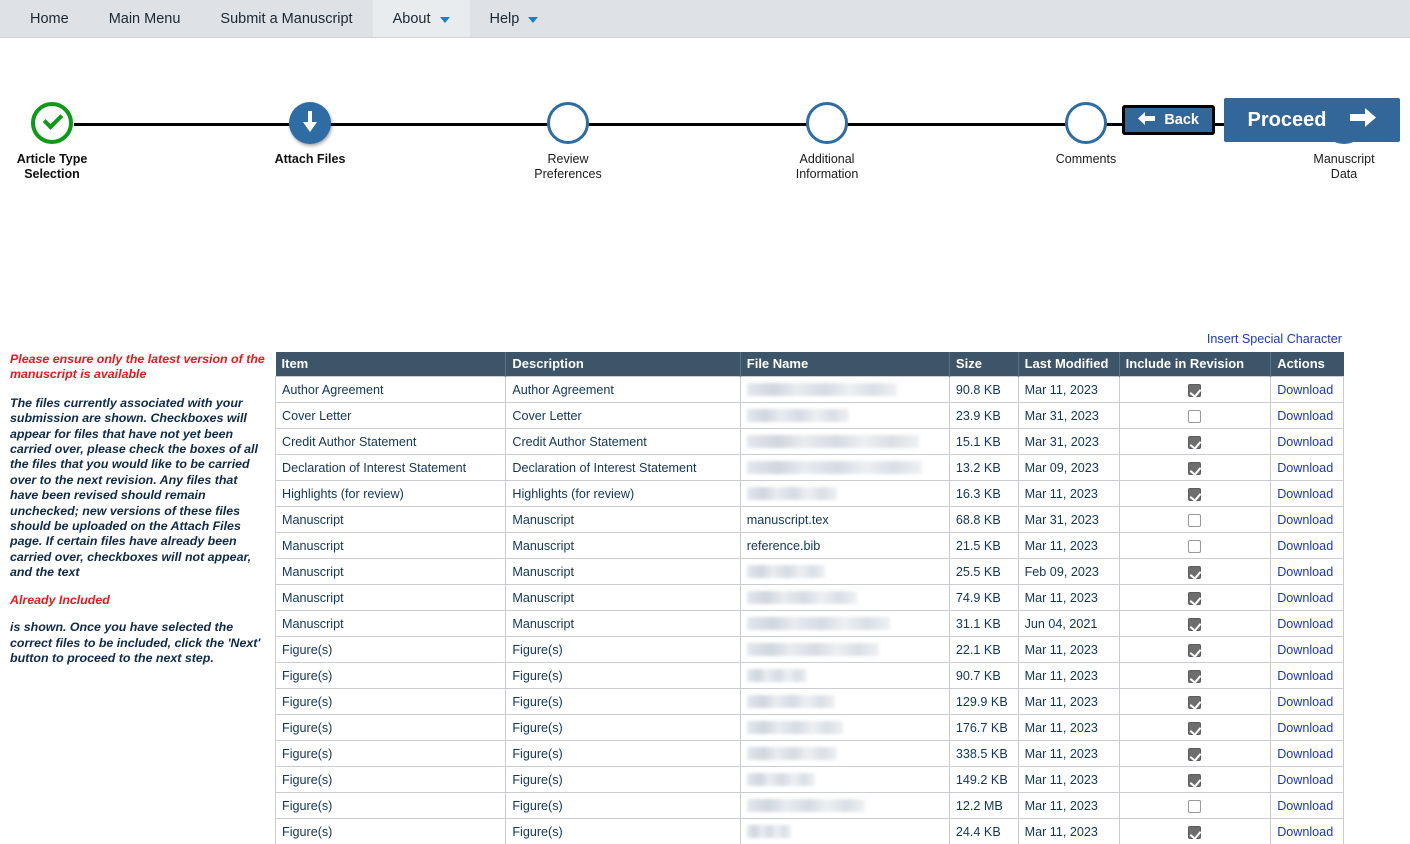 The width and height of the screenshot is (1410, 844). Describe the element at coordinates (827, 141) in the screenshot. I see `step-additional-information: Additional Information` at that location.